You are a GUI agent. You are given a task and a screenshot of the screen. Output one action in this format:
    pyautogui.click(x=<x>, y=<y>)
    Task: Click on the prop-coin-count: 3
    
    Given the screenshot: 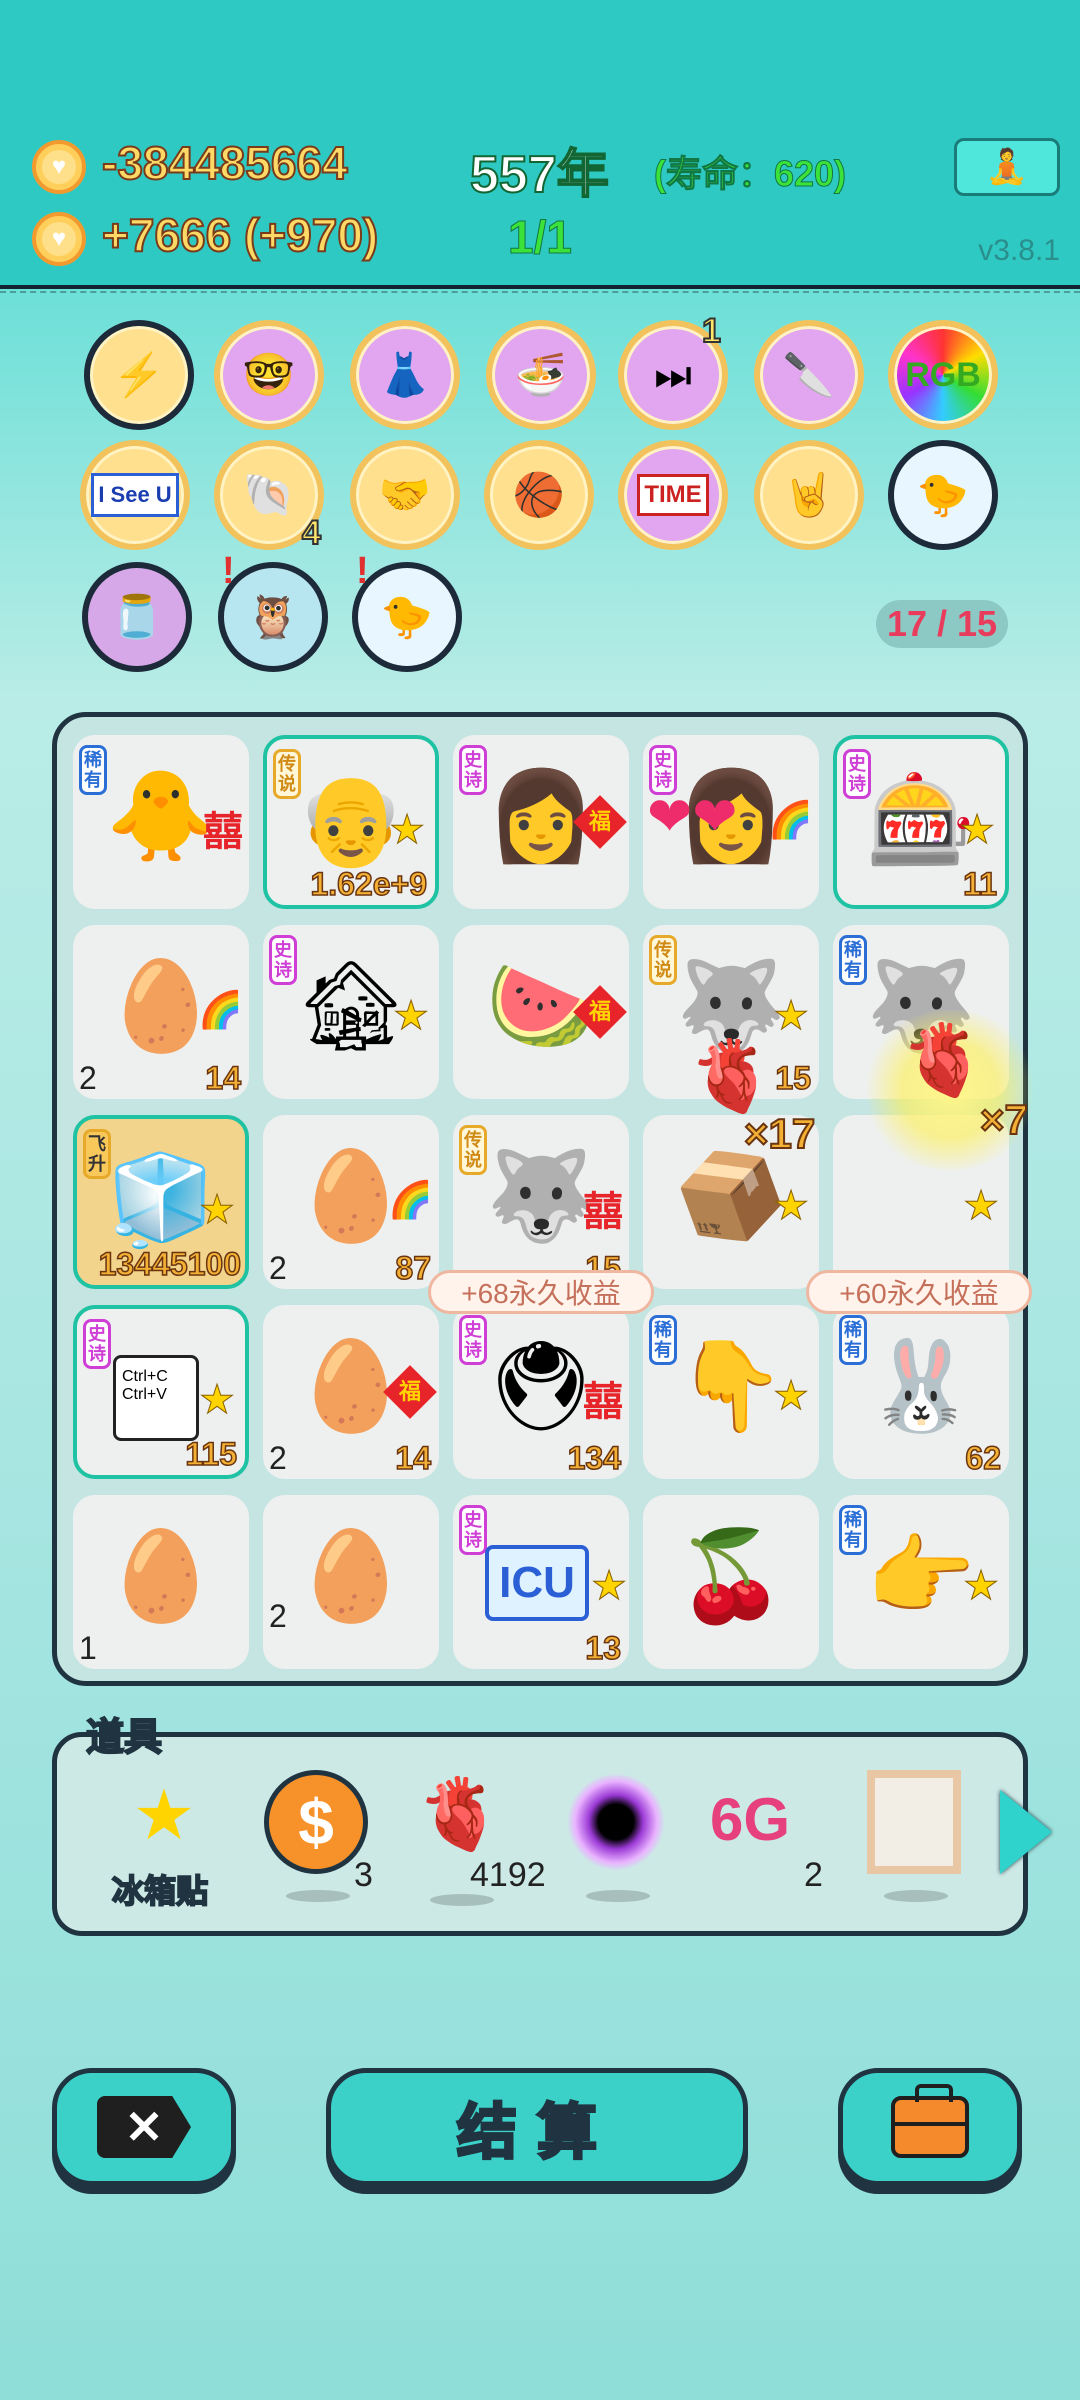 What is the action you would take?
    pyautogui.click(x=363, y=1875)
    